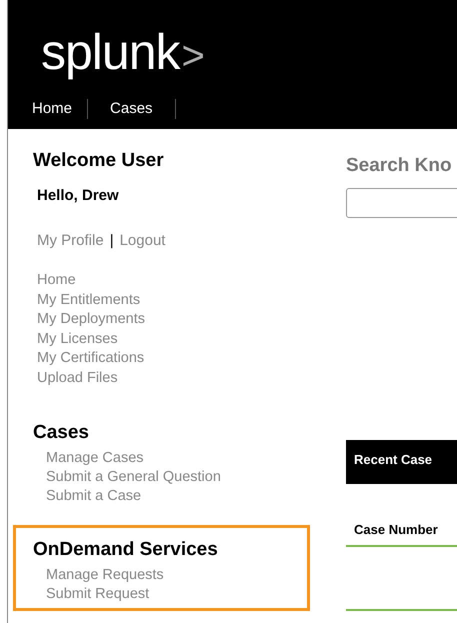 The image size is (457, 623). What do you see at coordinates (94, 496) in the screenshot?
I see `sidebar-link: Submit a Case` at bounding box center [94, 496].